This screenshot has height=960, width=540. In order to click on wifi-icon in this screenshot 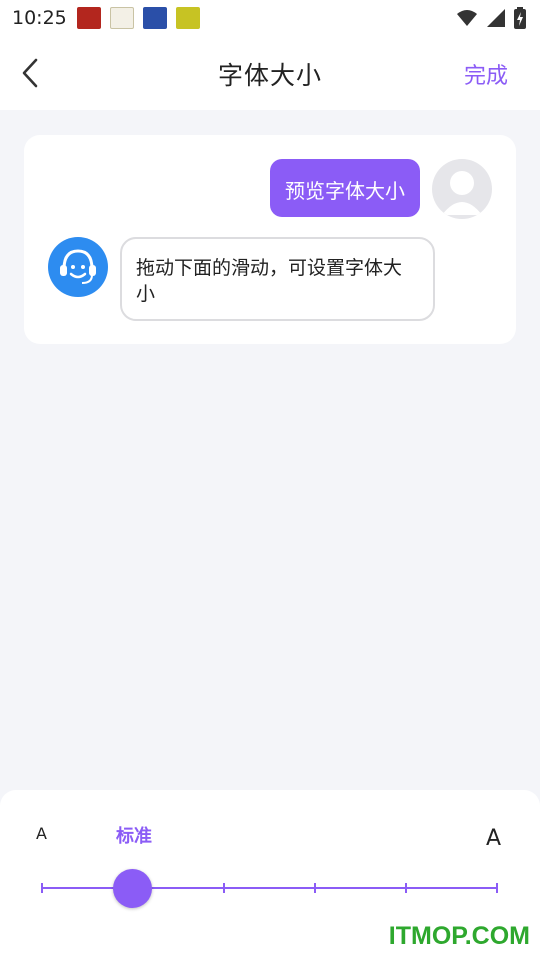, I will do `click(467, 18)`.